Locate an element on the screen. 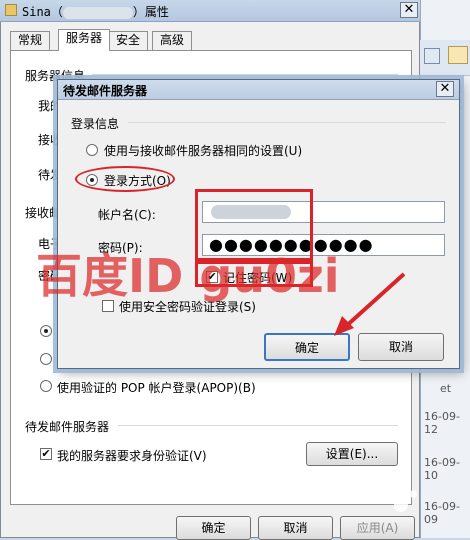  requires-auth-label: 我的服务器要求身份验证(V) is located at coordinates (132, 456).